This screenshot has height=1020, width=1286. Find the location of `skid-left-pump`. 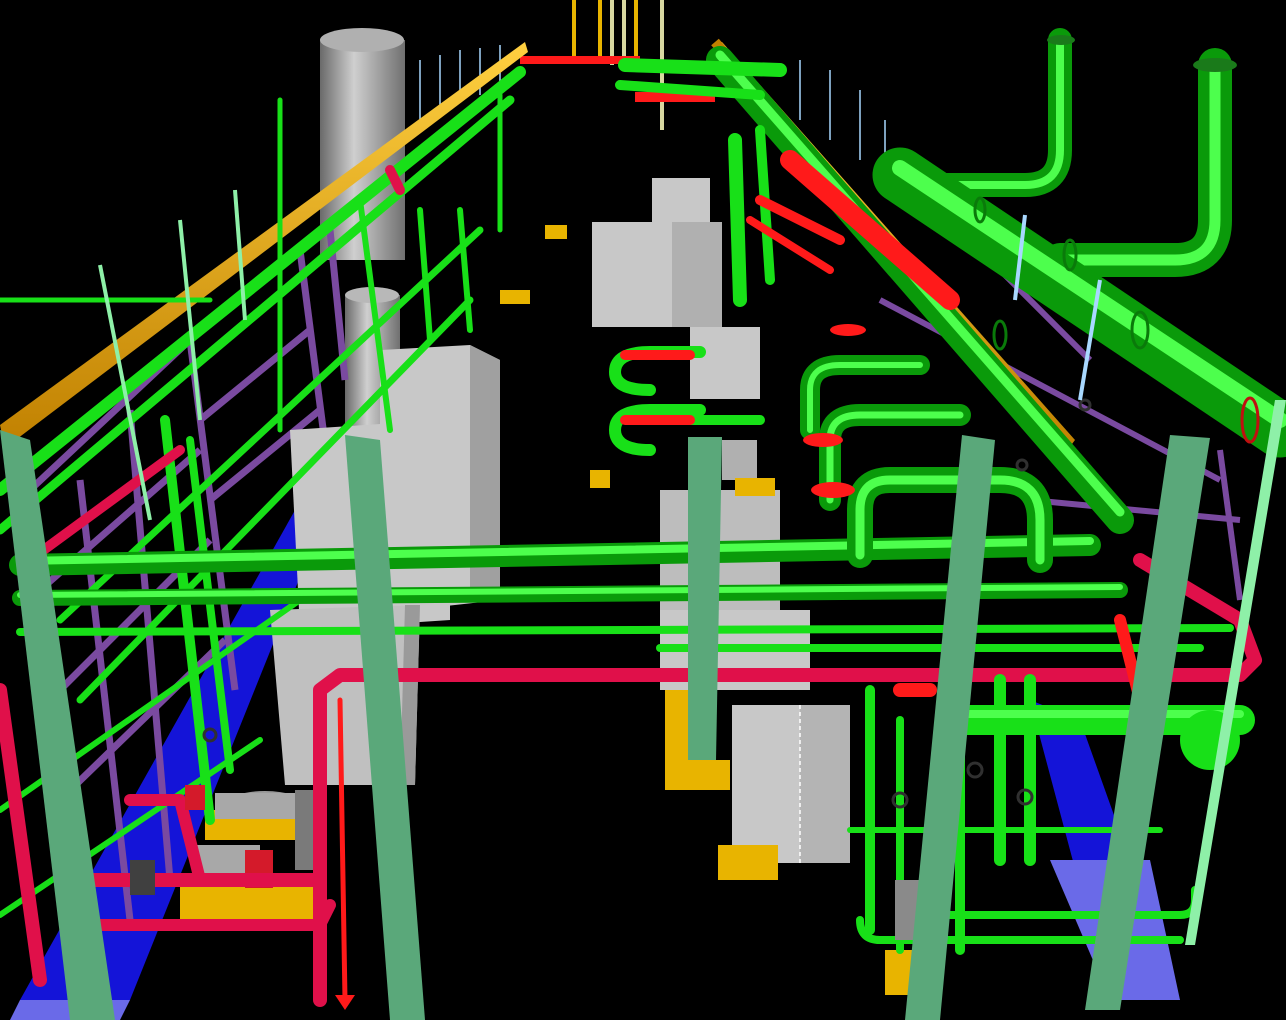

skid-left-pump is located at coordinates (250, 902).